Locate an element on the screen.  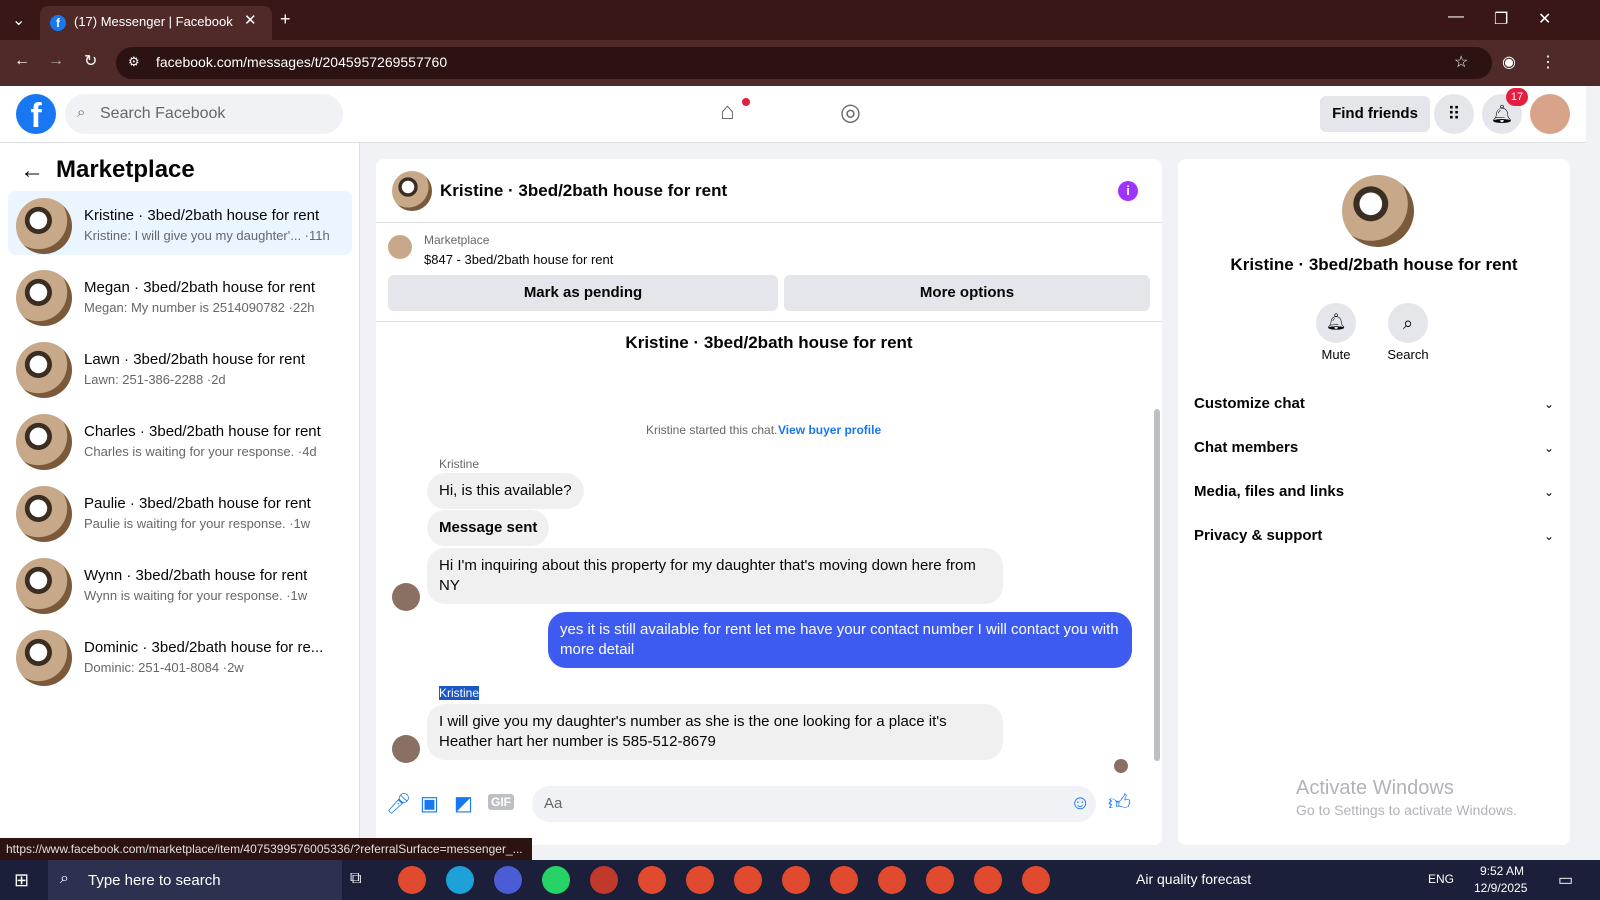
gif-icon: GIF is located at coordinates (501, 802).